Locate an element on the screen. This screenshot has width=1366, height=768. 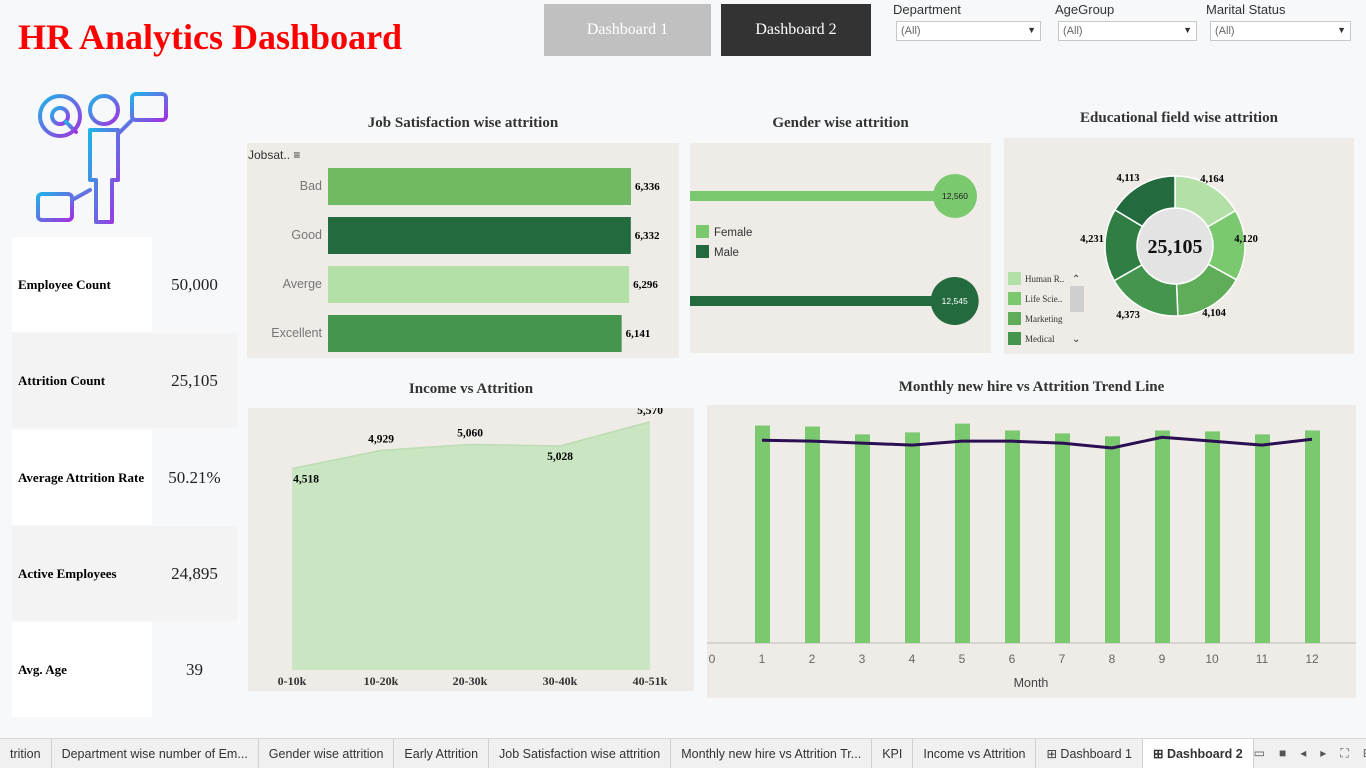
department-filter-value: (All) is located at coordinates (911, 31).